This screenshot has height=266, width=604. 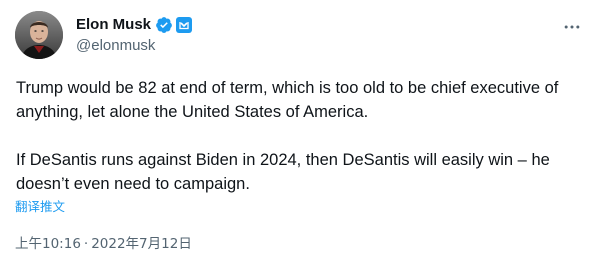 What do you see at coordinates (184, 25) in the screenshot?
I see `affiliate-badge-icon` at bounding box center [184, 25].